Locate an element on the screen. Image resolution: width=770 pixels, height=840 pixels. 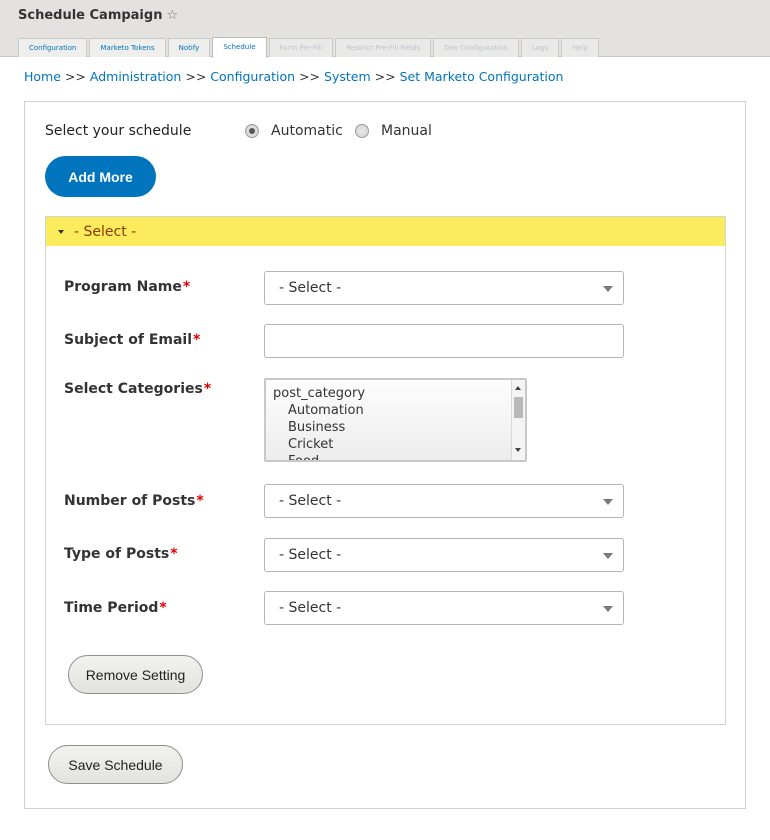
scroll-thumb is located at coordinates (518, 407).